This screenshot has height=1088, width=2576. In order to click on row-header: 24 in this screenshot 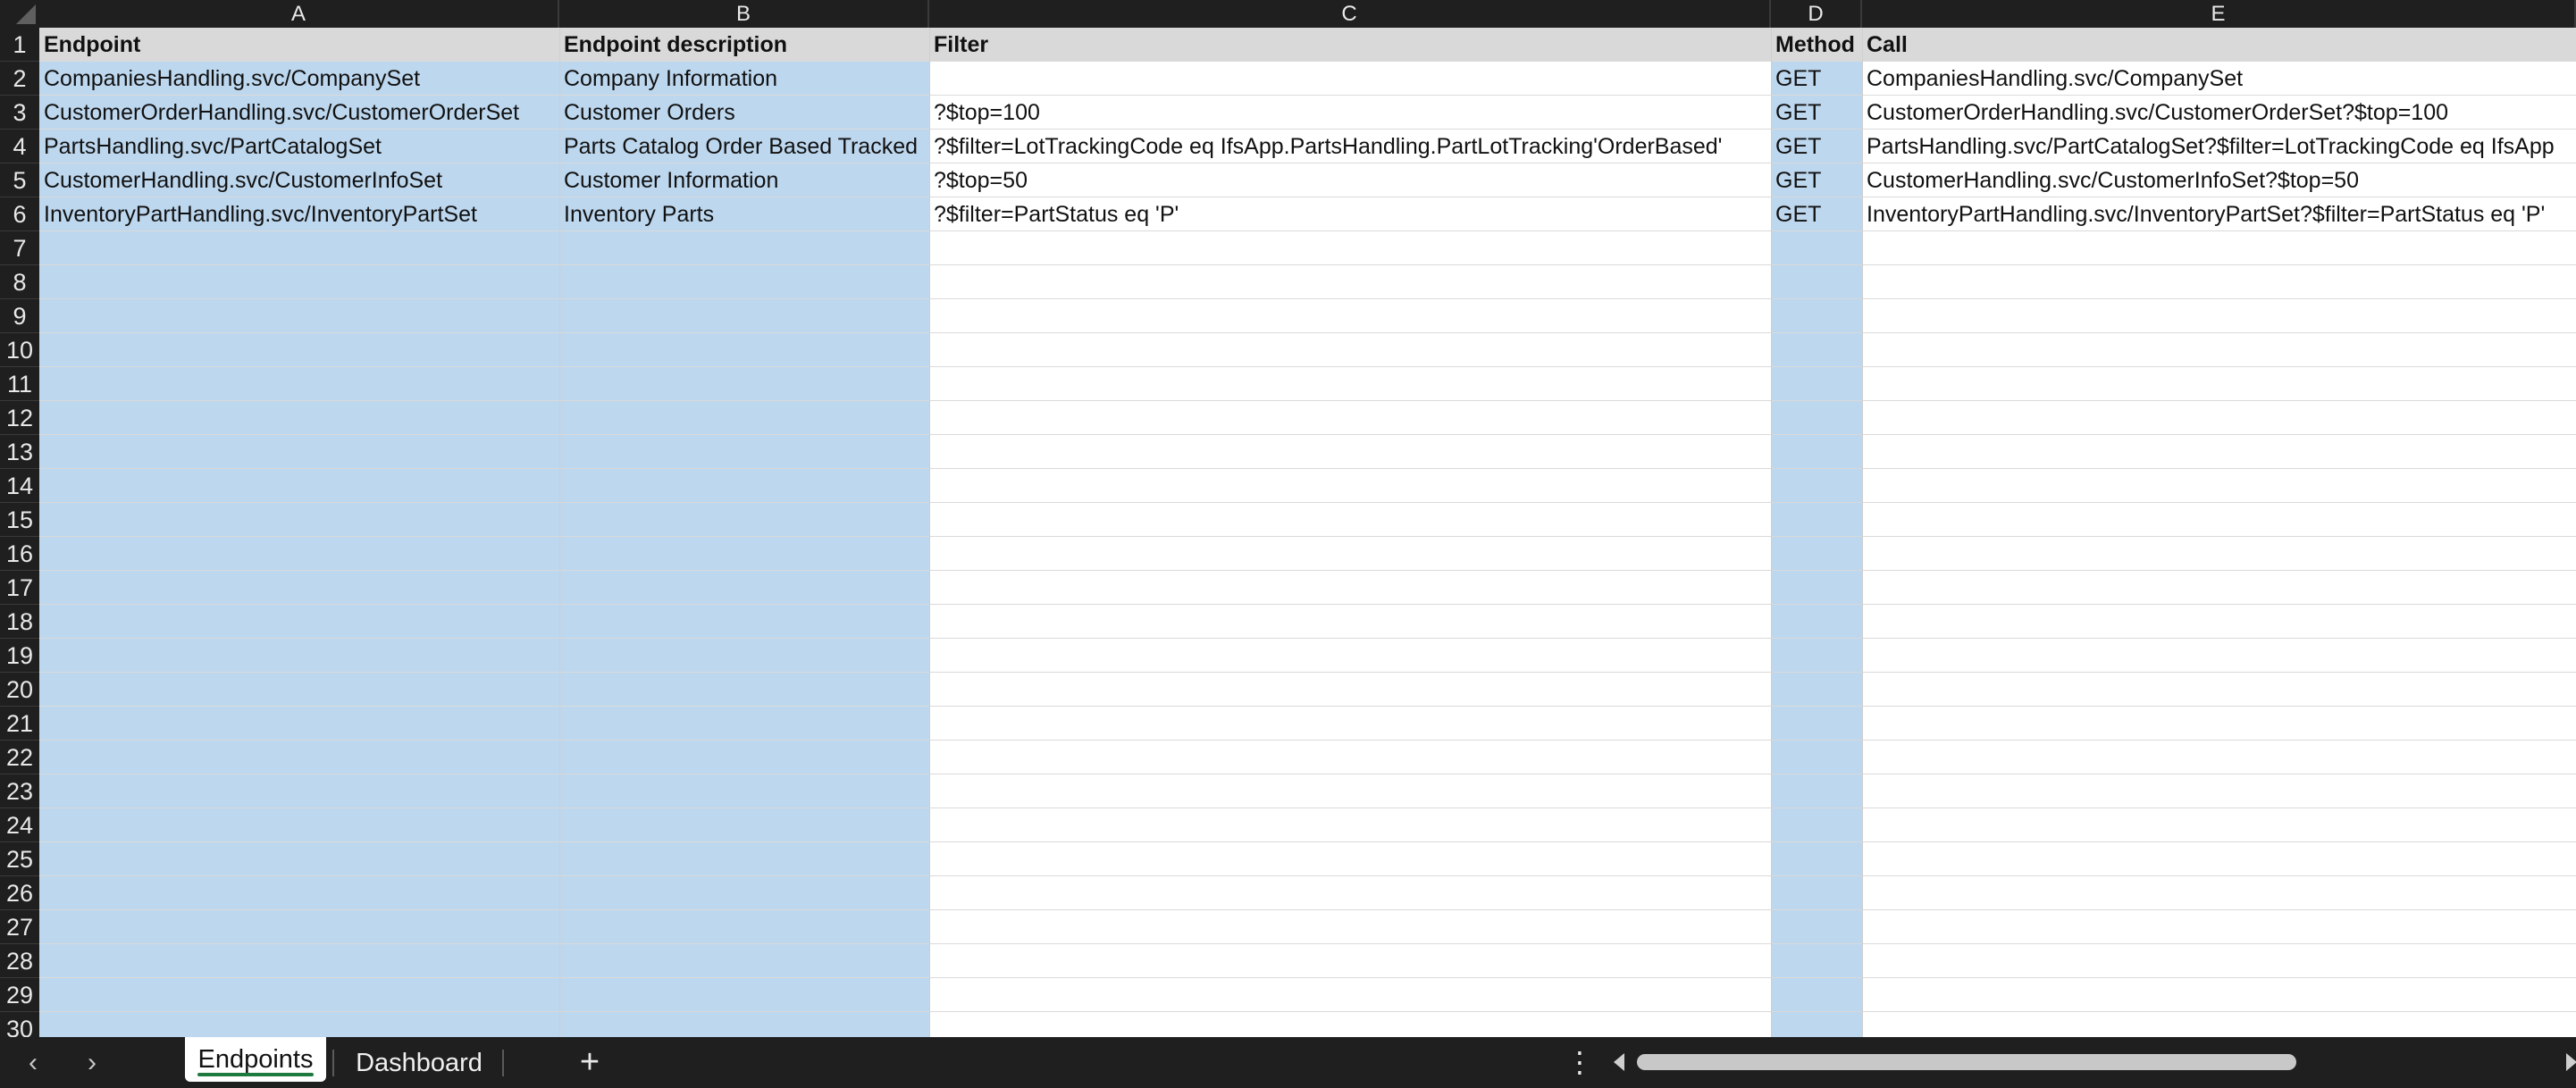, I will do `click(19, 825)`.